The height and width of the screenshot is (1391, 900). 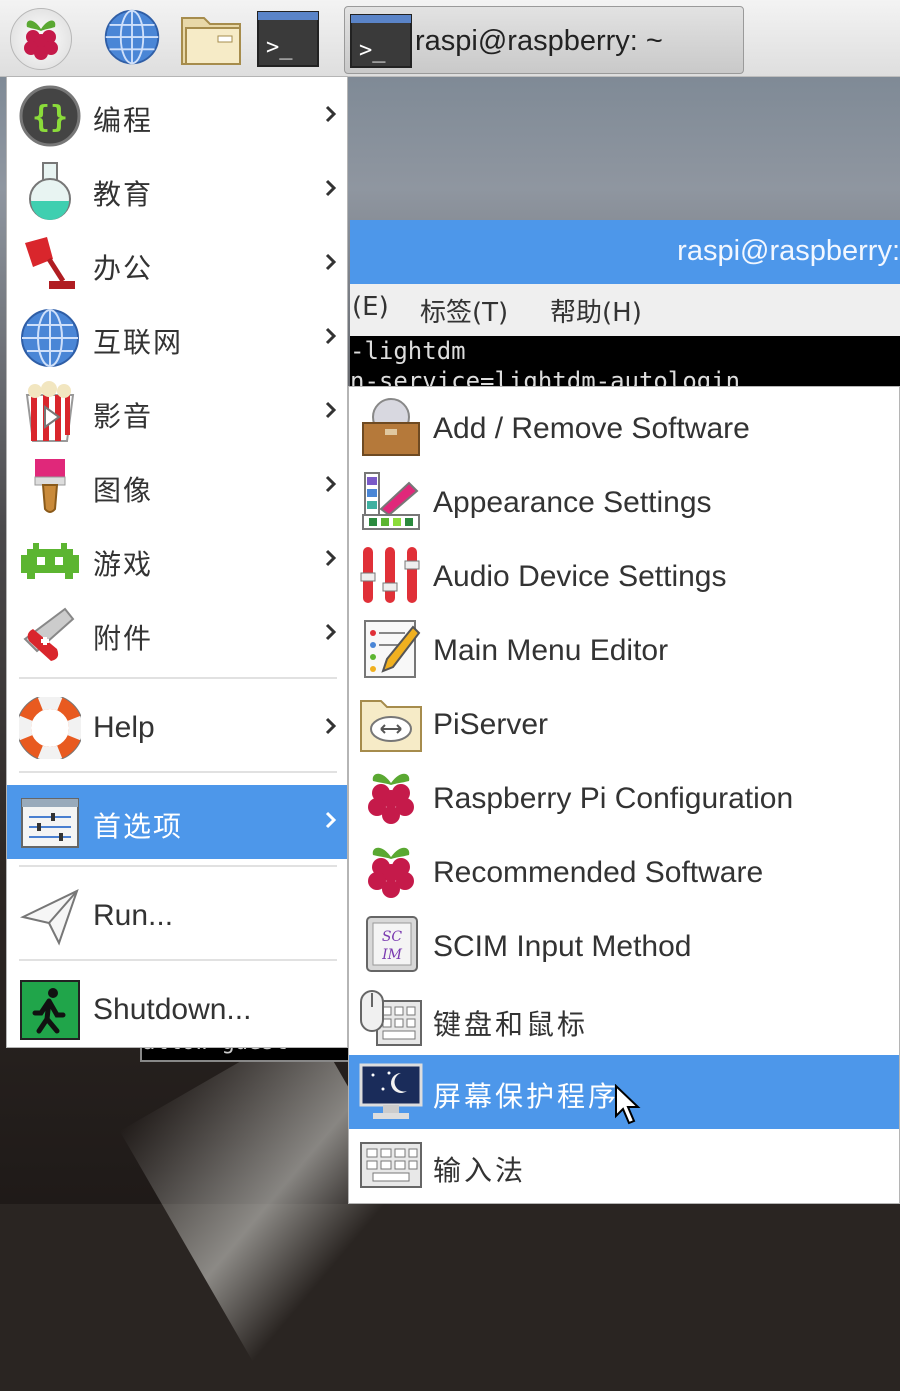 I want to click on menu-item-education: 教育, so click(x=177, y=190).